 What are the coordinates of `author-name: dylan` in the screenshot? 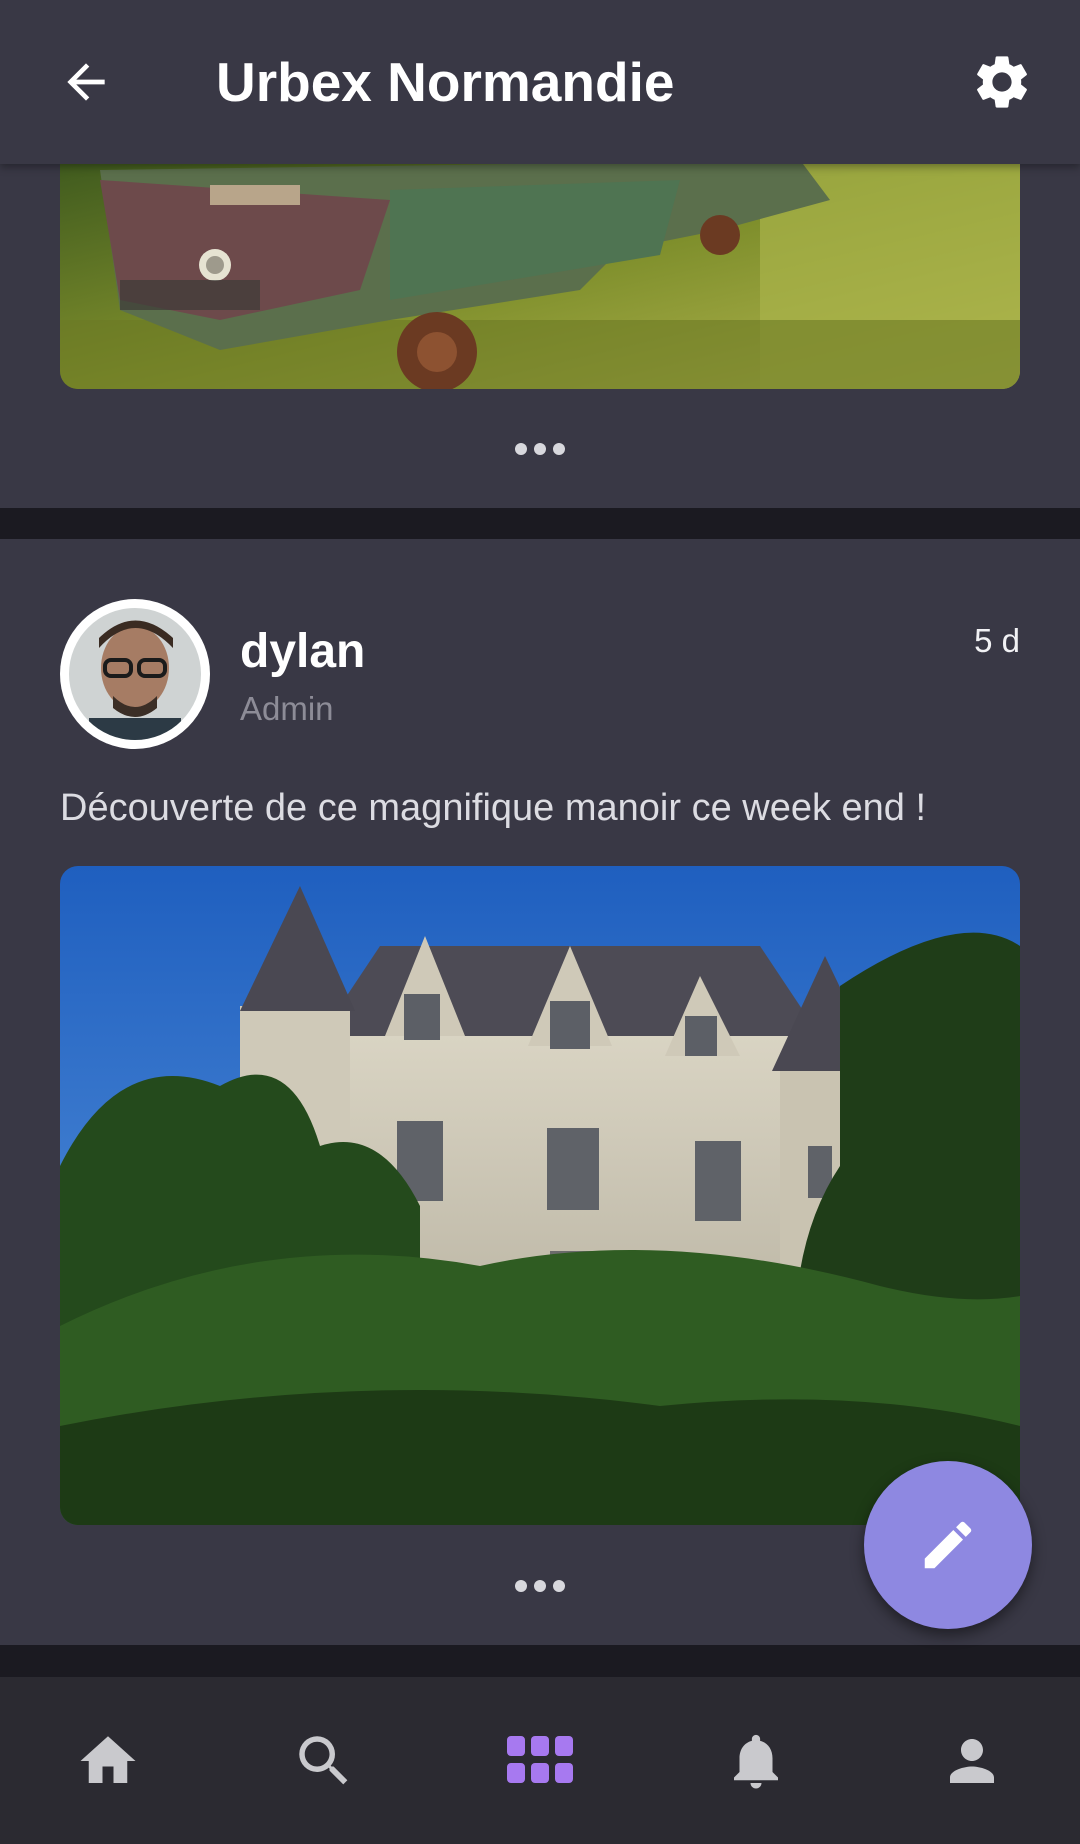 It's located at (302, 652).